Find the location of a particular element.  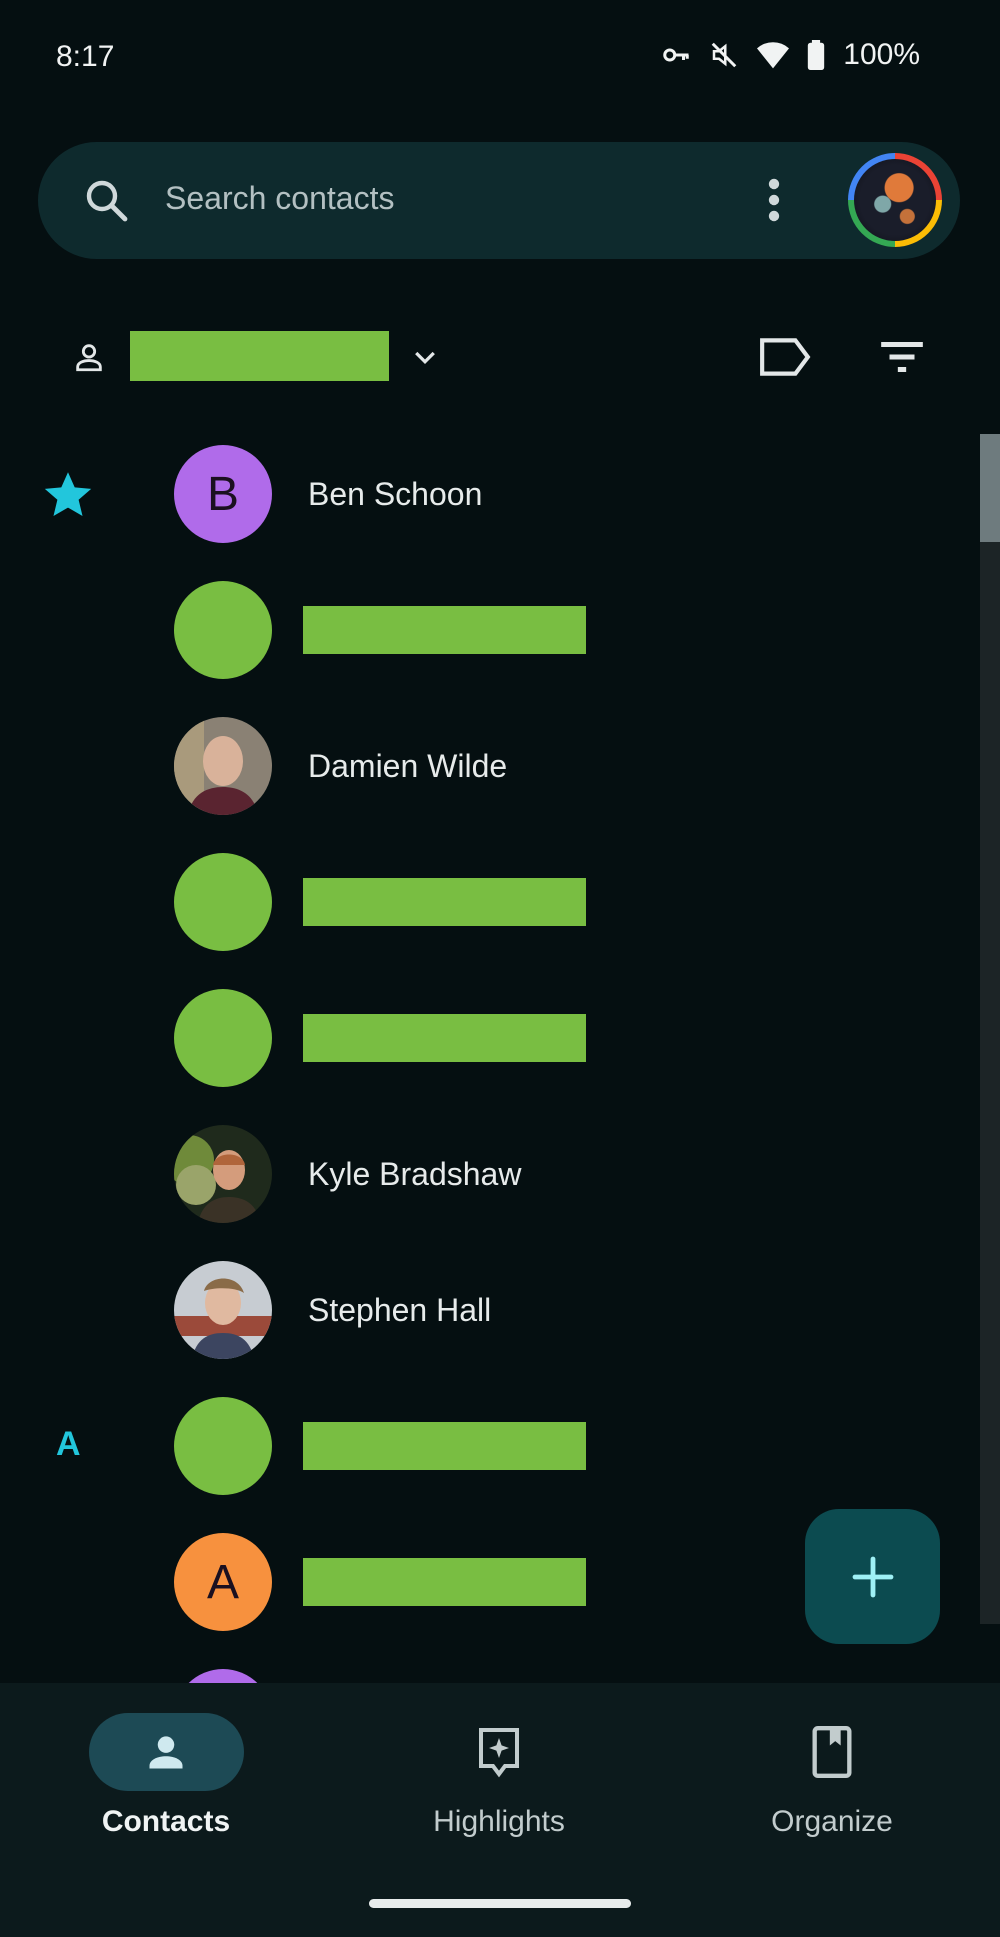

avatar: A is located at coordinates (223, 1582).